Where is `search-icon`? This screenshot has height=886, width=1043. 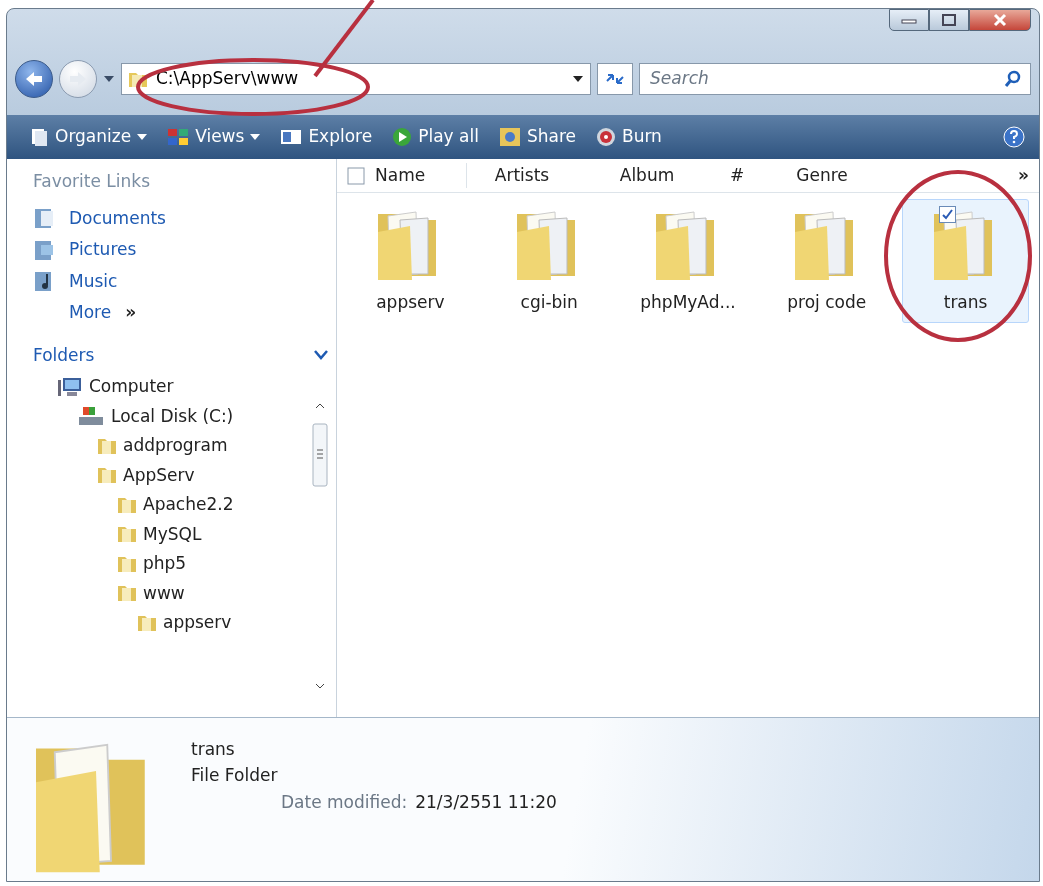
search-icon is located at coordinates (1013, 79).